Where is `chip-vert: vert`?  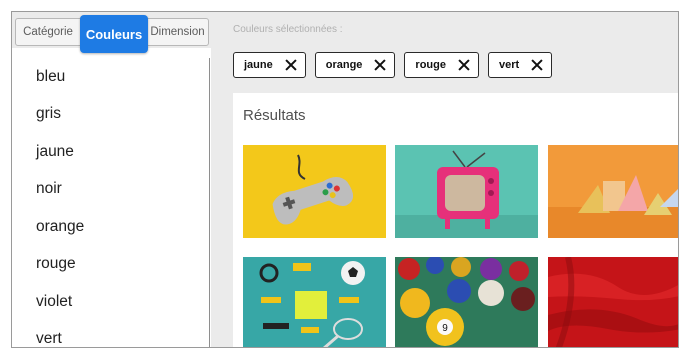 chip-vert: vert is located at coordinates (520, 65).